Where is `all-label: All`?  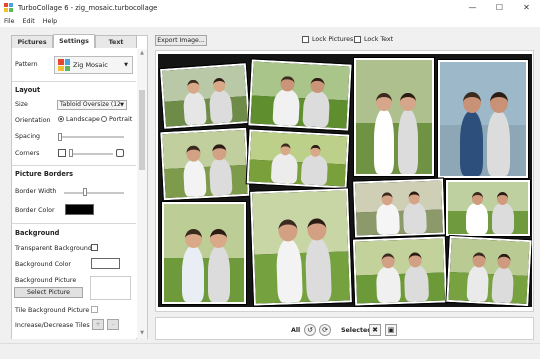
all-label: All is located at coordinates (296, 330).